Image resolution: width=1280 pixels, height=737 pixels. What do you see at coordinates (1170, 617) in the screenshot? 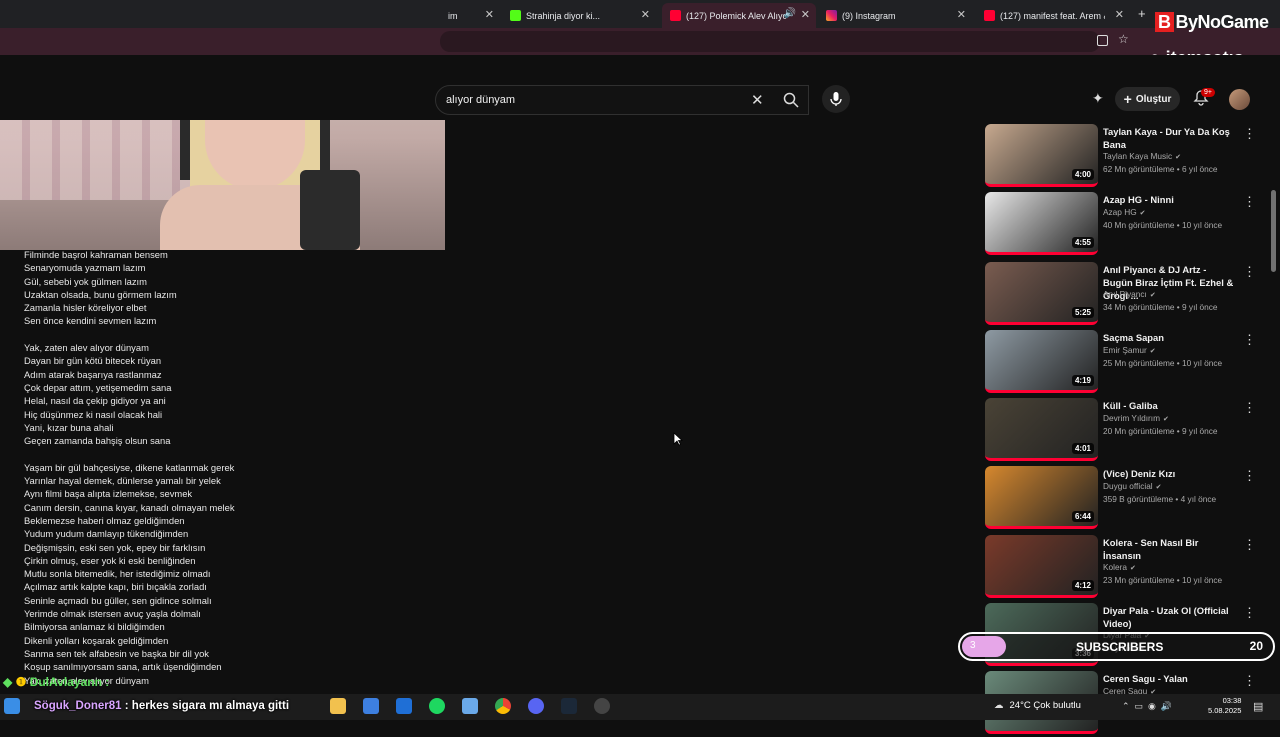
I see `video-title: Diyar Pala - Uzak Ol (Official Video)` at bounding box center [1170, 617].